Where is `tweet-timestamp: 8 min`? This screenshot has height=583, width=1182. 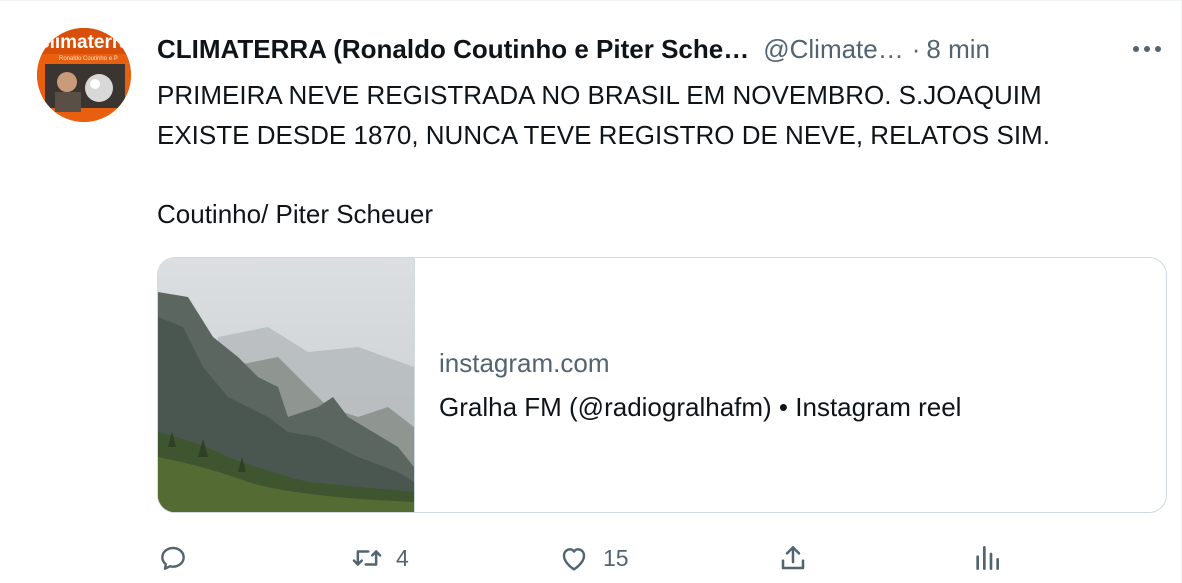
tweet-timestamp: 8 min is located at coordinates (958, 49).